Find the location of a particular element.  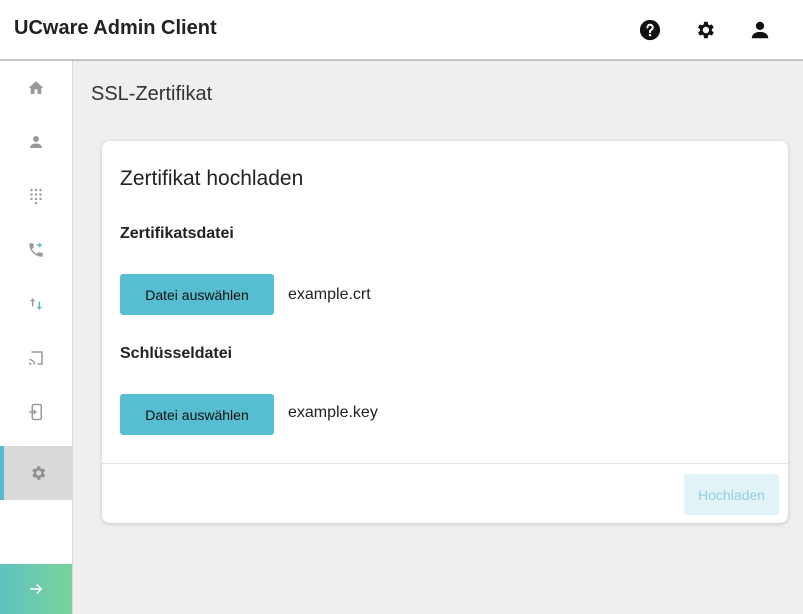

help-icon is located at coordinates (650, 30).